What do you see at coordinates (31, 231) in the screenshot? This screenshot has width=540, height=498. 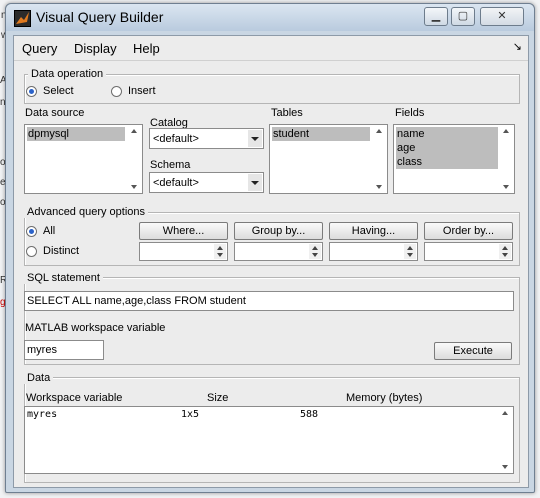 I see `all-radio` at bounding box center [31, 231].